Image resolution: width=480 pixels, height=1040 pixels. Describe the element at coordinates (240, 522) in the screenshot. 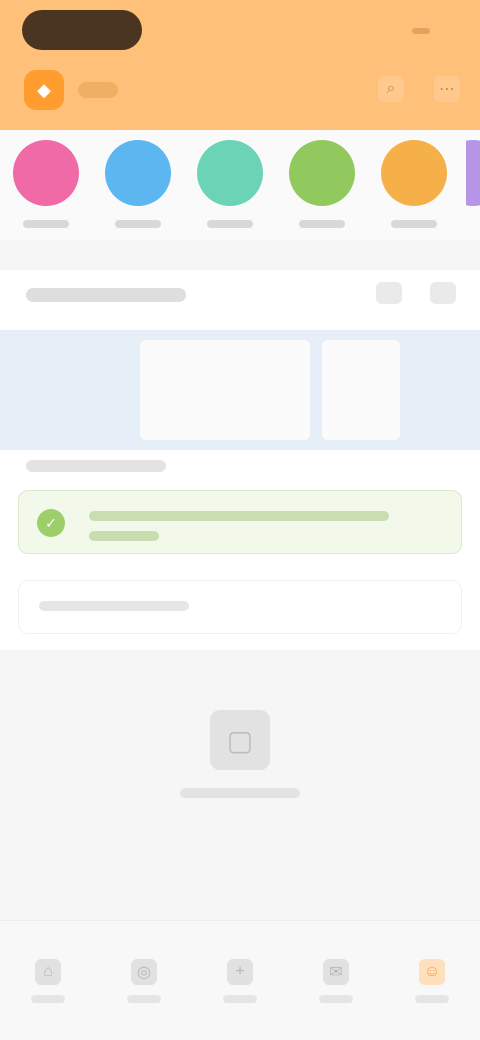

I see `notice-banner: ✓` at that location.